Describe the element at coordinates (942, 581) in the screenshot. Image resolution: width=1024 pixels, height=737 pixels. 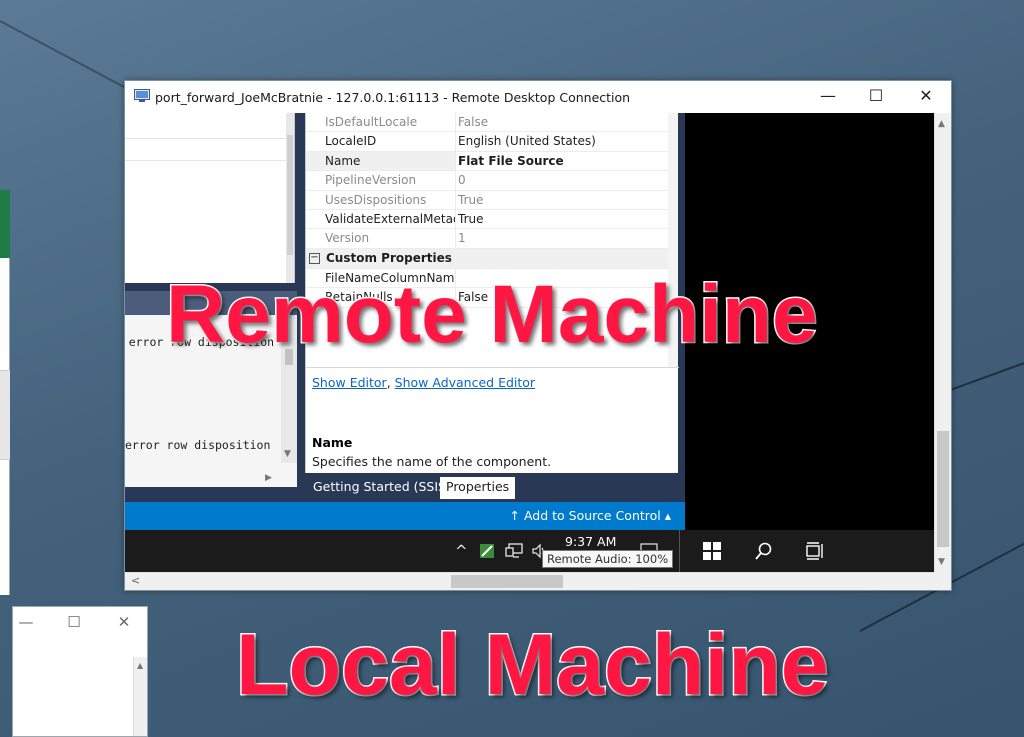
I see `scrollbar-corner` at that location.